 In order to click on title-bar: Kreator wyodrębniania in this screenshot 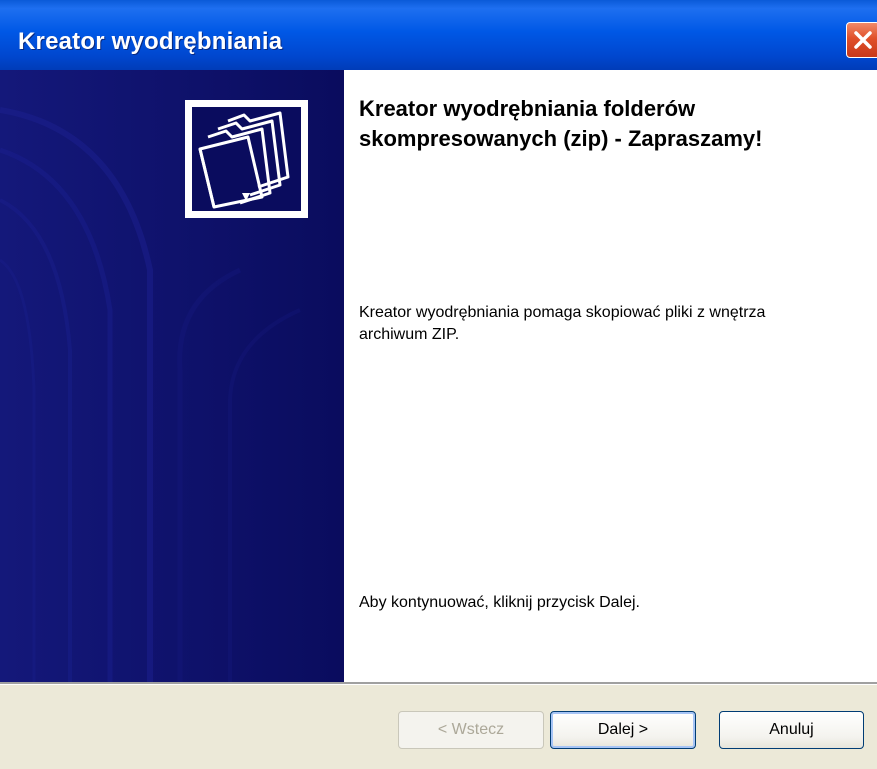, I will do `click(438, 35)`.